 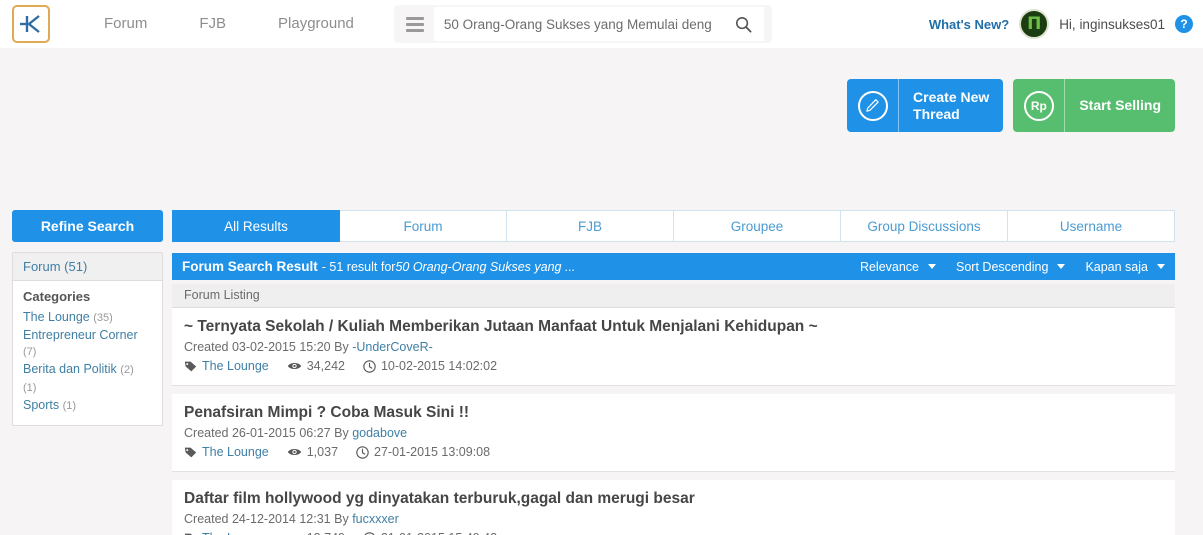 I want to click on start-selling-button: Rp Start Selling, so click(x=1094, y=105).